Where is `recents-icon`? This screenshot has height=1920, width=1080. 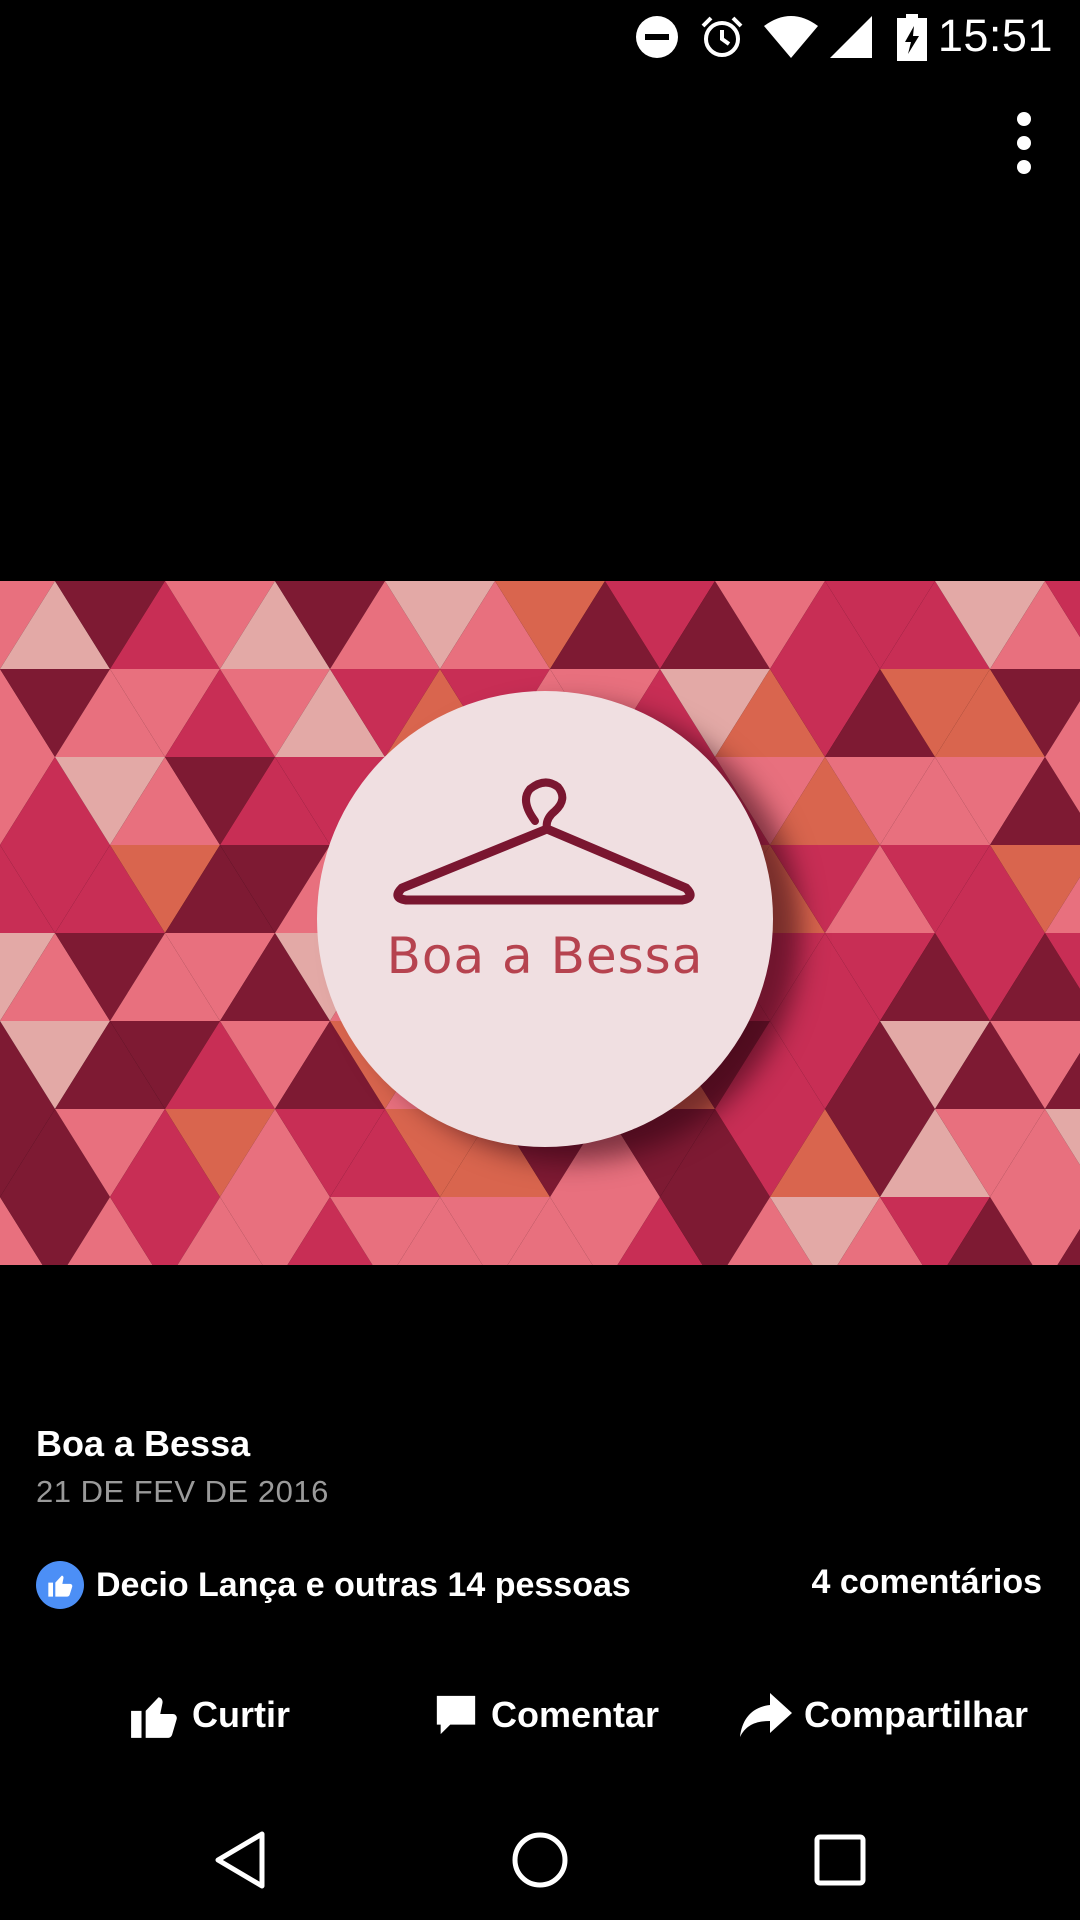 recents-icon is located at coordinates (840, 1860).